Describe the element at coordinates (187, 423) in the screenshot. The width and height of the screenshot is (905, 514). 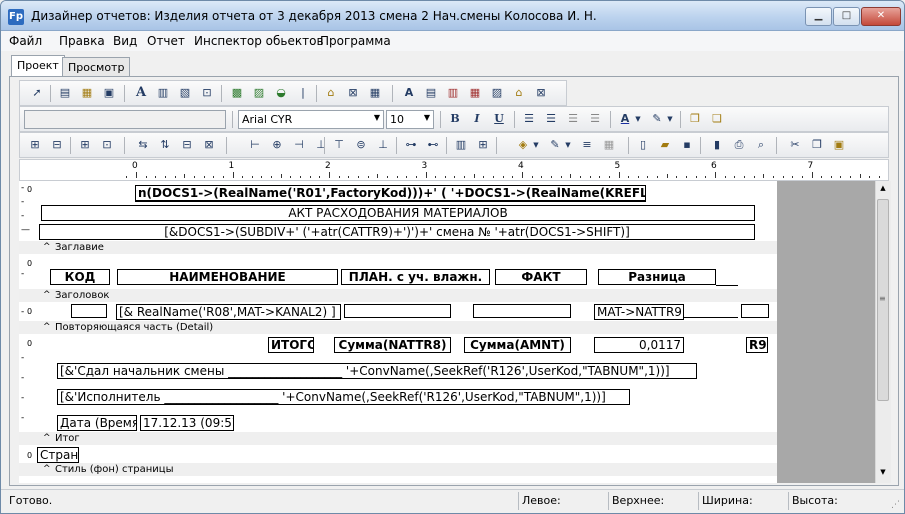
I see `date-value-field: 17.12.13 (09:57)` at that location.